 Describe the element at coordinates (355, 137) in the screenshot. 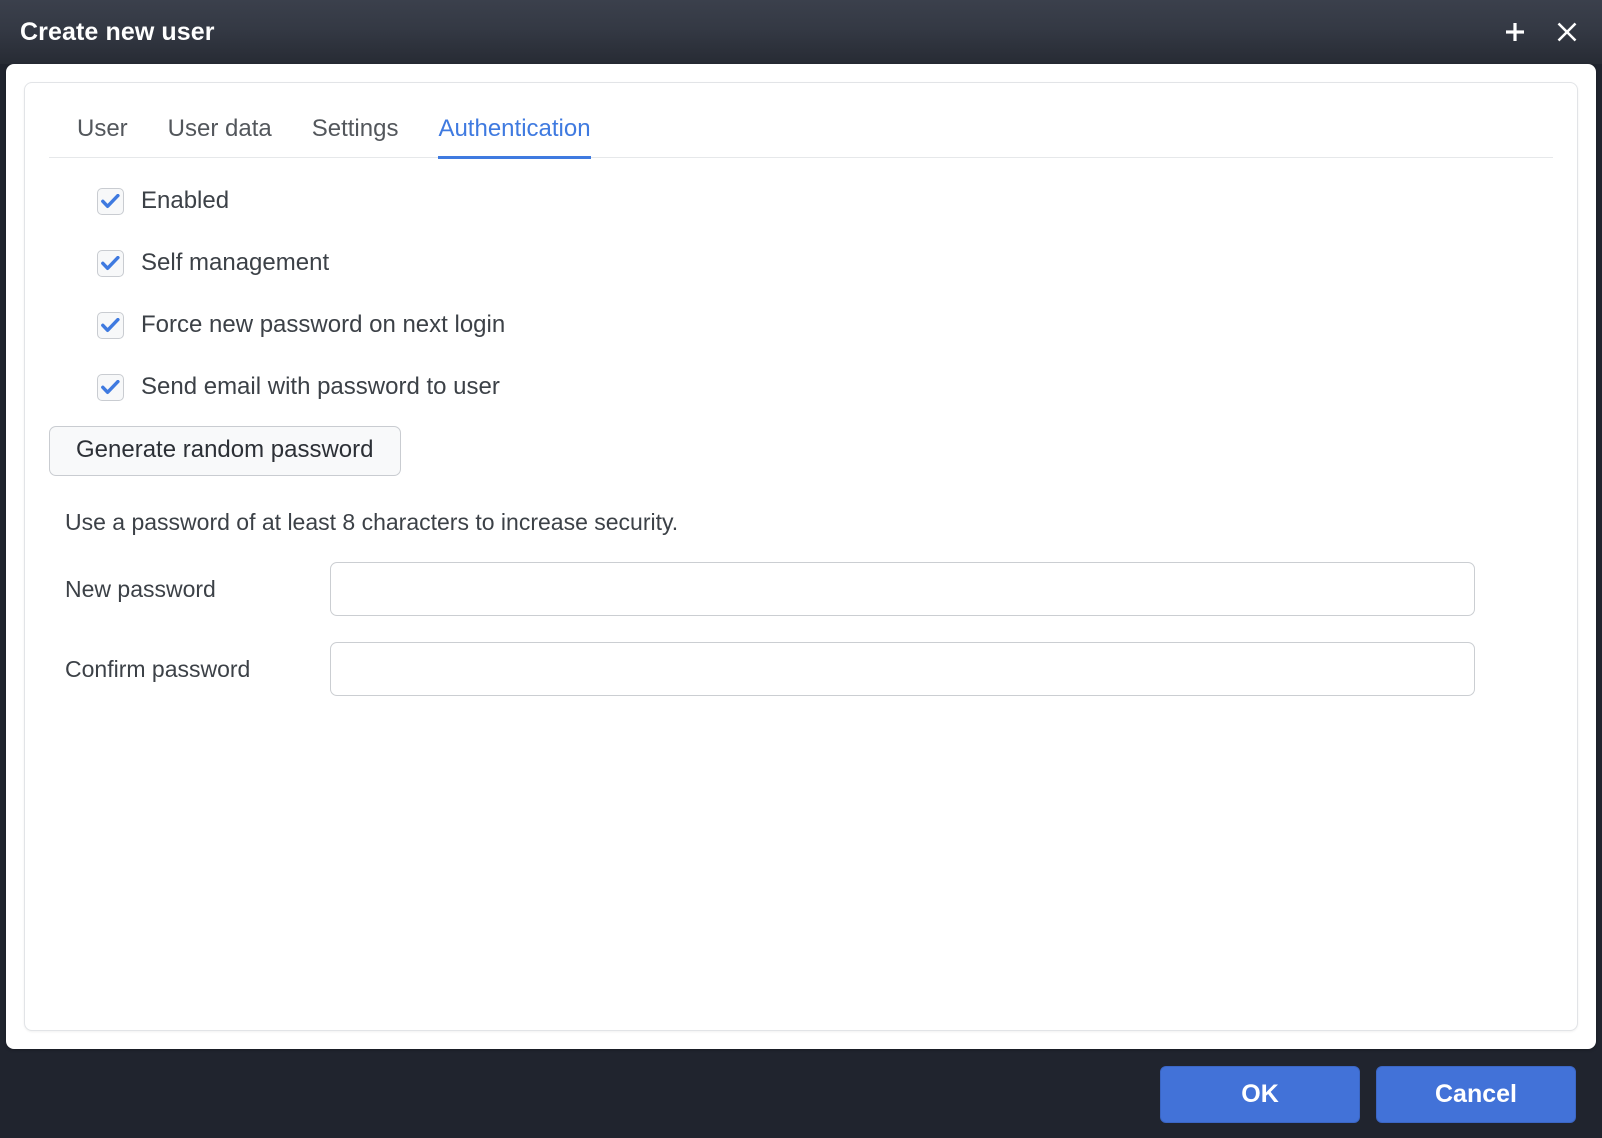

I see `tab-settings: Settings` at that location.